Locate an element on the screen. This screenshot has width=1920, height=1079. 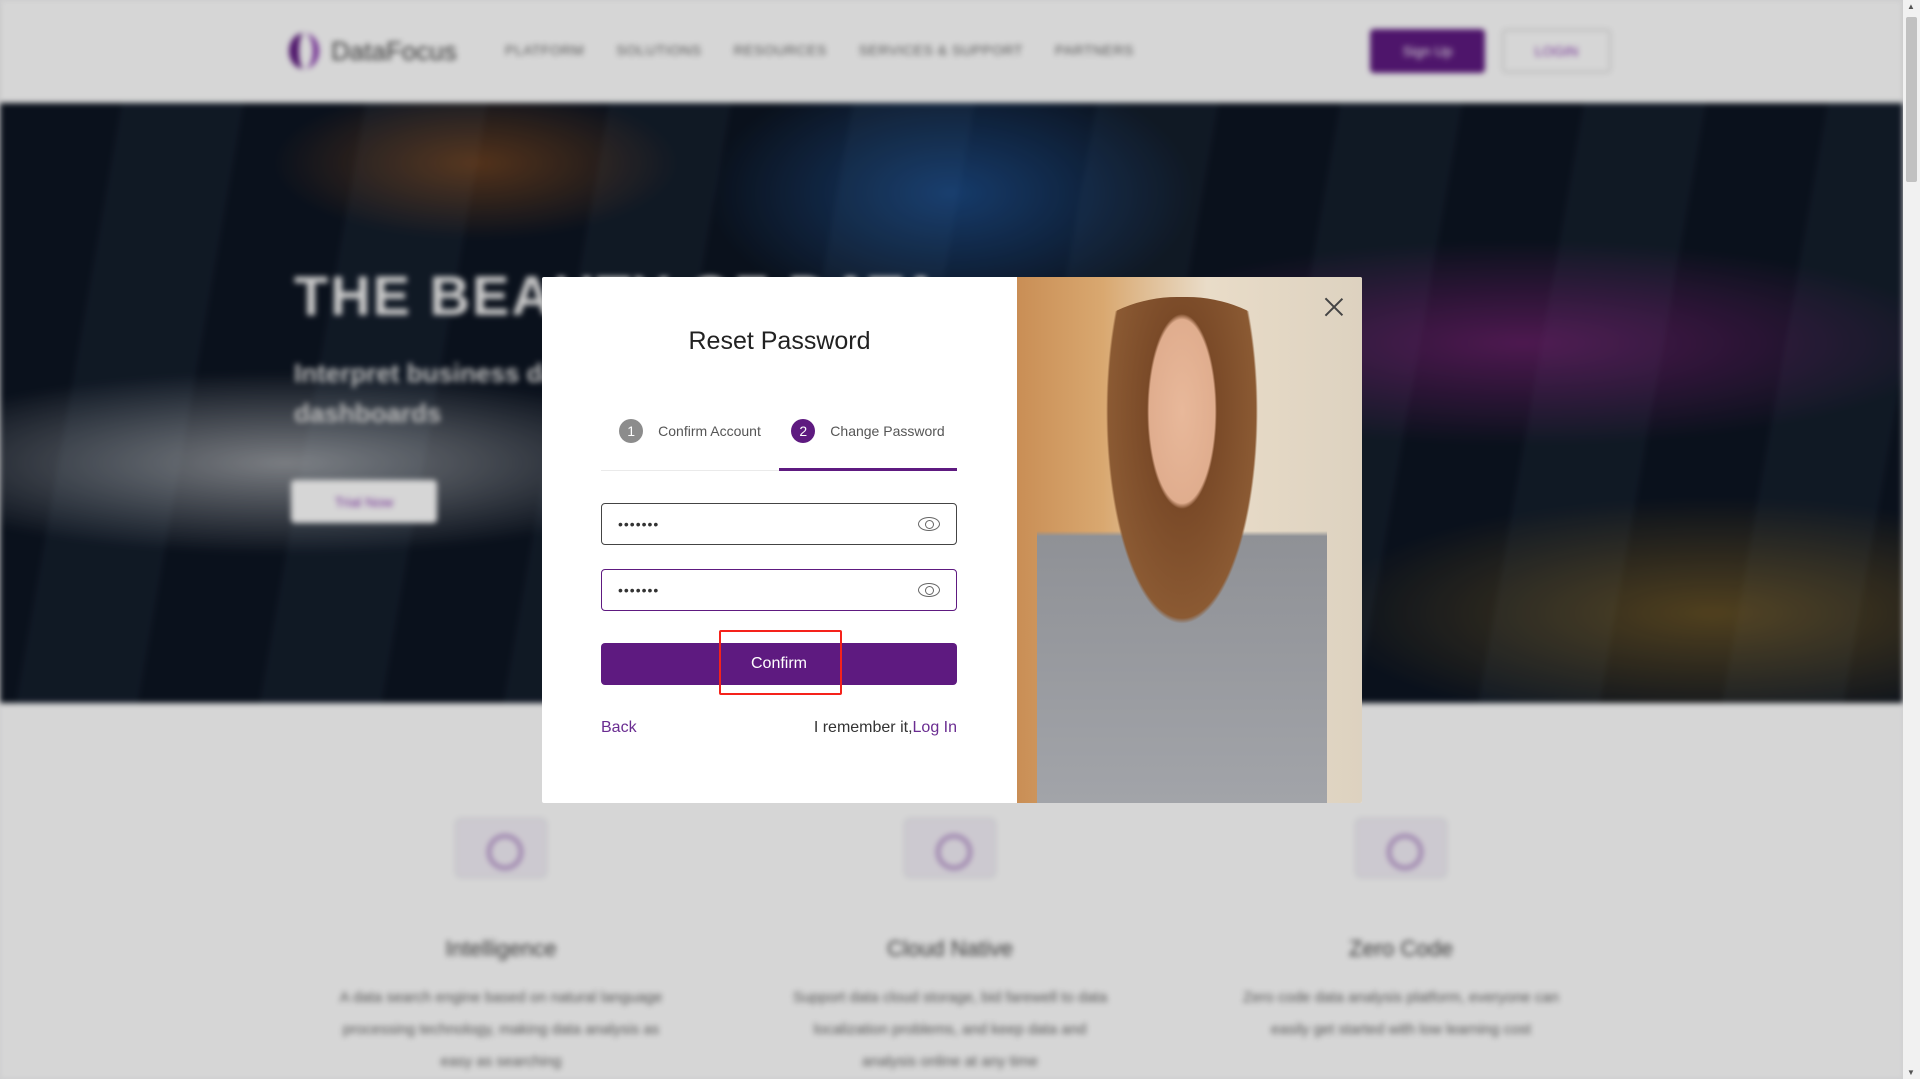
scroll-down-arrow-icon: ▼ is located at coordinates (1911, 1072).